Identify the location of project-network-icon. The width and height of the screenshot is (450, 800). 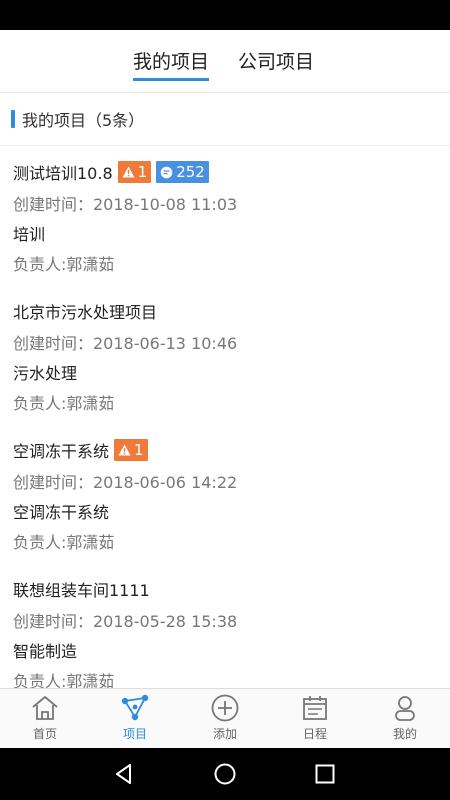
(135, 707).